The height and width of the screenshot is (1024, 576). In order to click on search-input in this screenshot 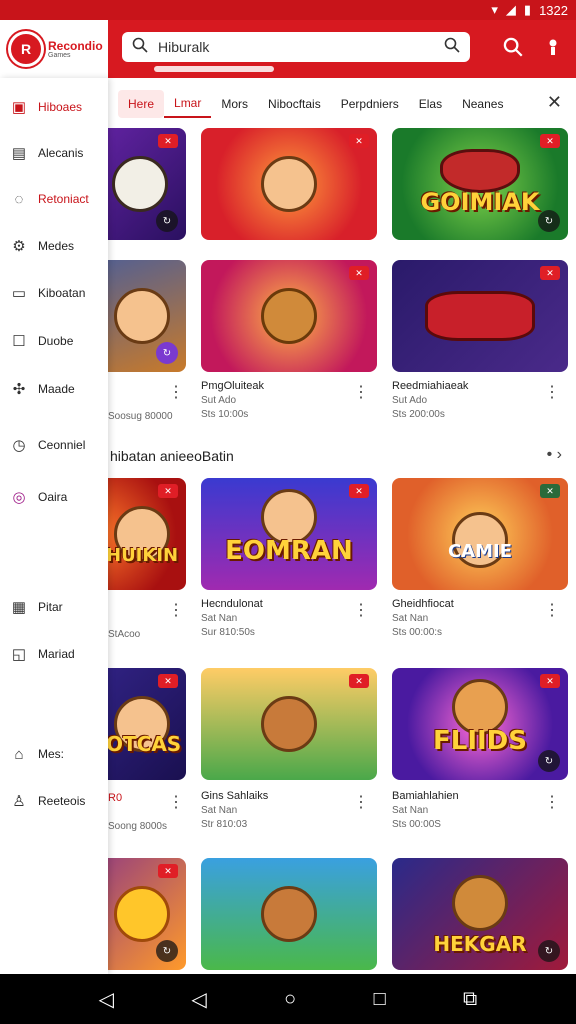, I will do `click(296, 47)`.